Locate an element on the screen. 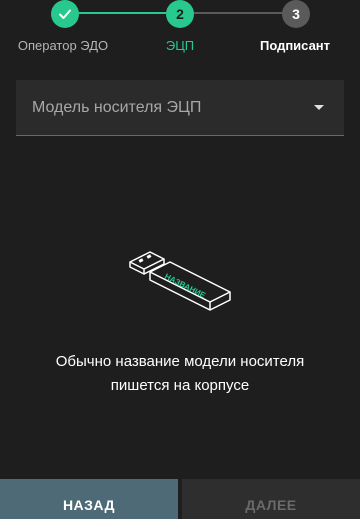 The height and width of the screenshot is (519, 360). hint-line-2: пишется на корпусе is located at coordinates (180, 385).